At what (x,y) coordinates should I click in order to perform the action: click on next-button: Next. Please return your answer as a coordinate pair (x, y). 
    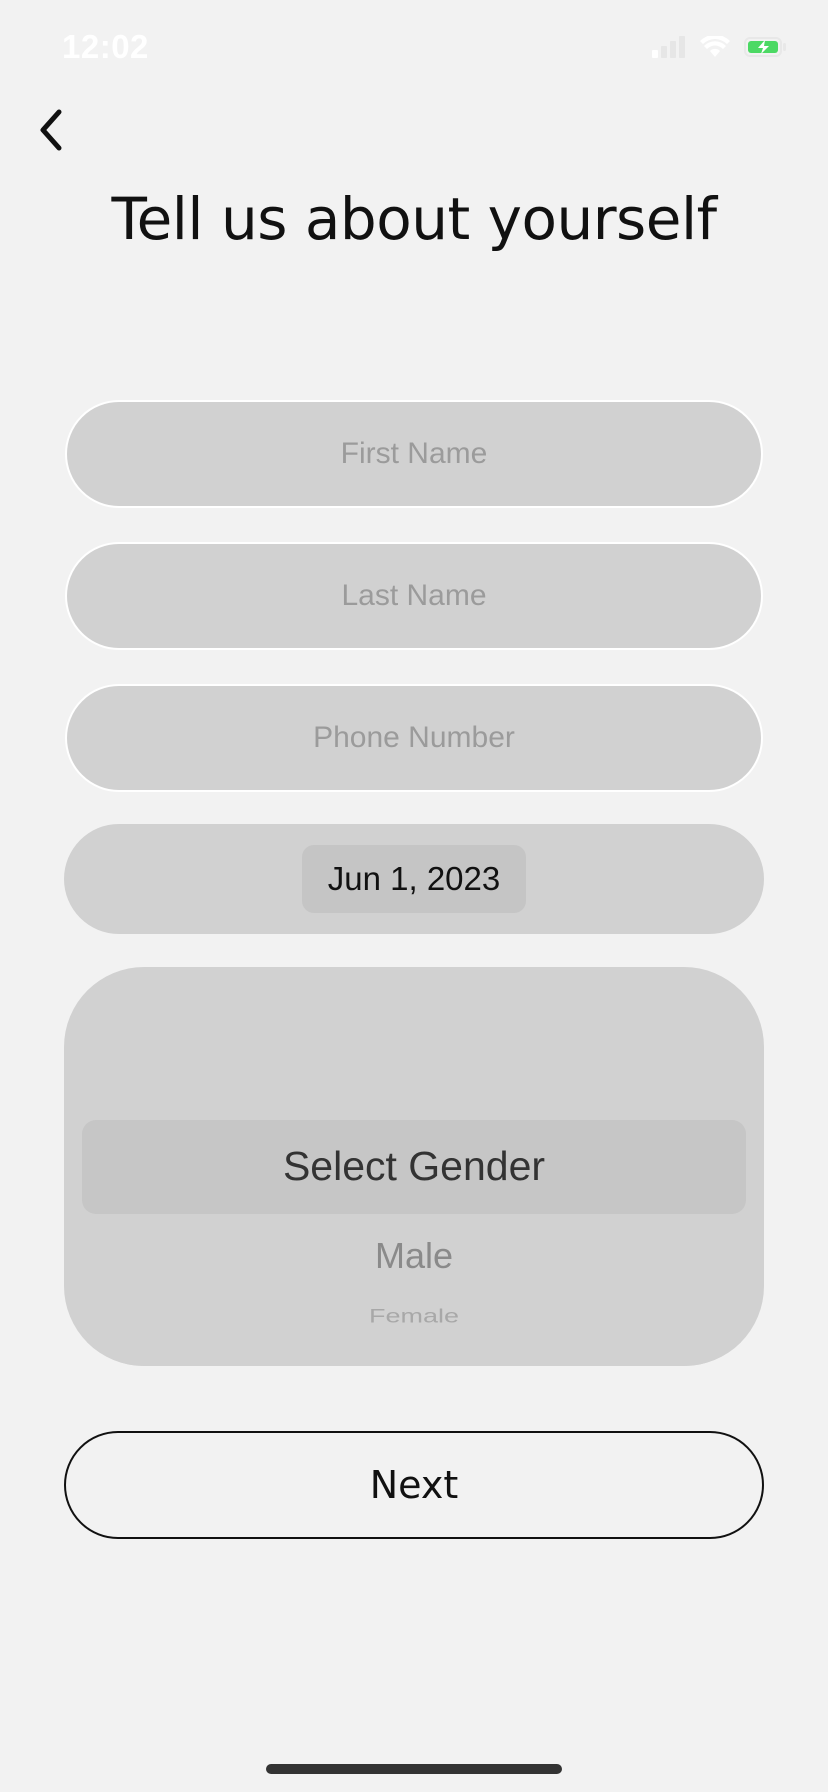
    Looking at the image, I should click on (414, 1485).